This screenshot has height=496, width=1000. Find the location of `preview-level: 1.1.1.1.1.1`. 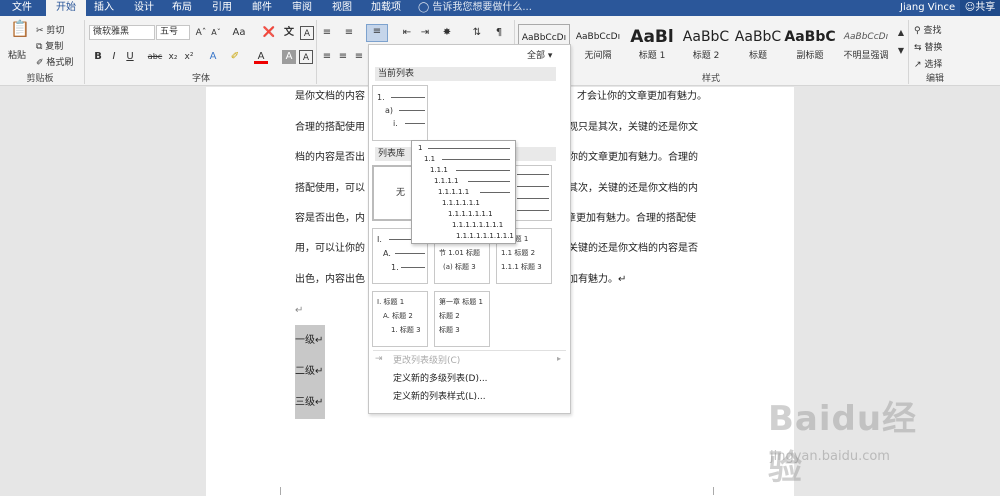

preview-level: 1.1.1.1.1.1 is located at coordinates (461, 203).